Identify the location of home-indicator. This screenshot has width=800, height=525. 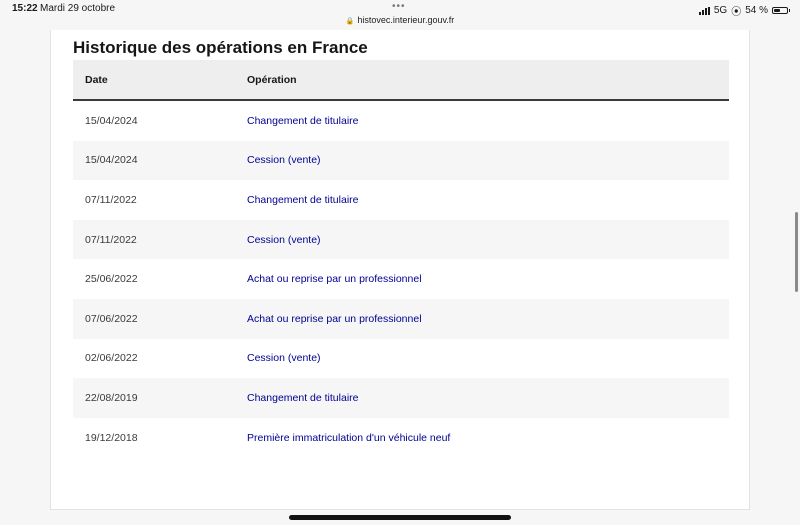
(400, 517).